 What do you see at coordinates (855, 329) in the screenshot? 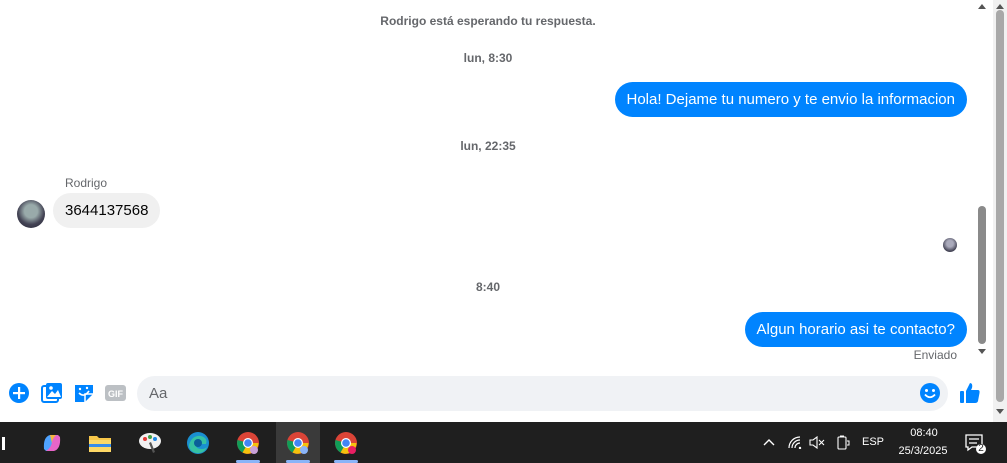
I see `outgoing-message: Algun horario asi te contacto?` at bounding box center [855, 329].